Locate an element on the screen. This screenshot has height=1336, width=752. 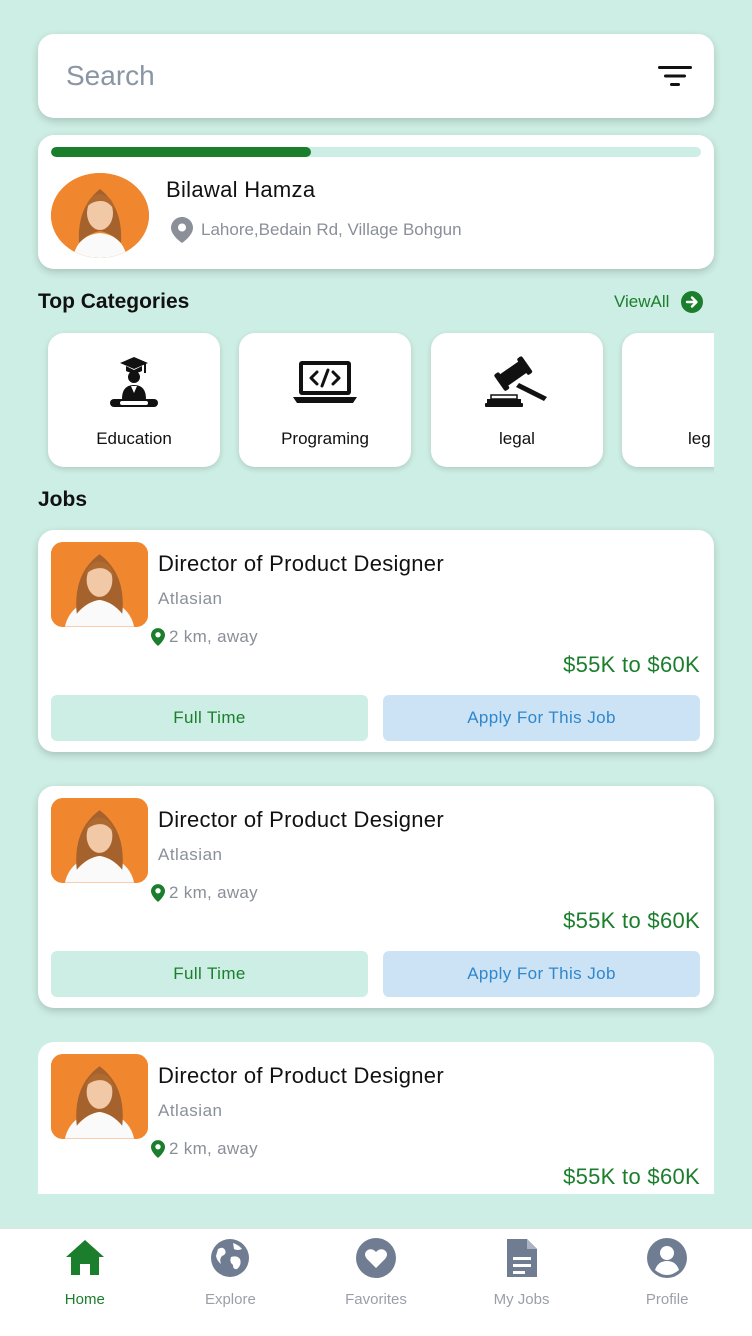
category-label: legal is located at coordinates (517, 438).